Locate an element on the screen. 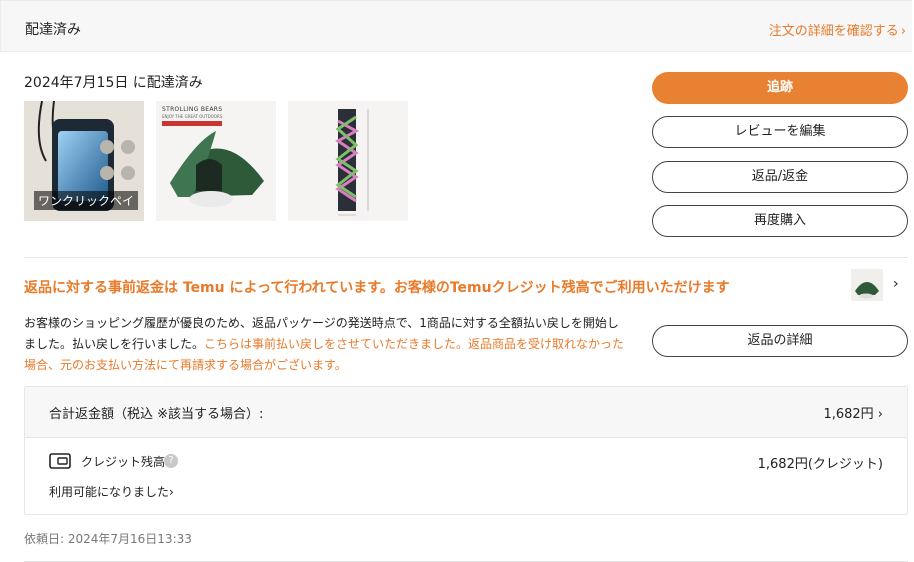 Image resolution: width=914 pixels, height=562 pixels. credit-balance-value: 1,682円(クレジット) is located at coordinates (820, 464).